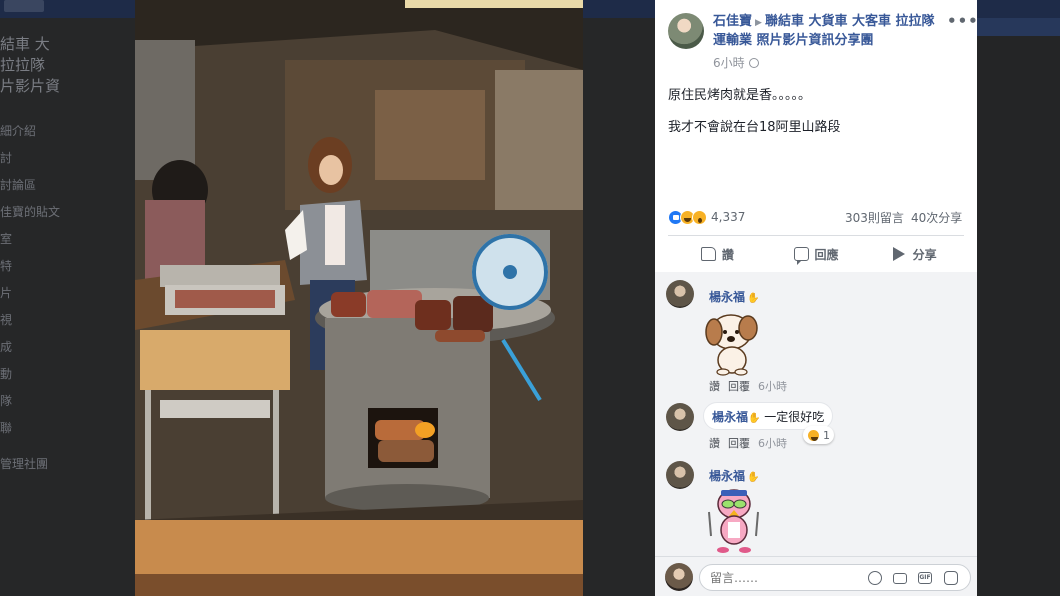  What do you see at coordinates (30, 65) in the screenshot?
I see `group-title: 結車 大 拉拉隊 片影片資` at bounding box center [30, 65].